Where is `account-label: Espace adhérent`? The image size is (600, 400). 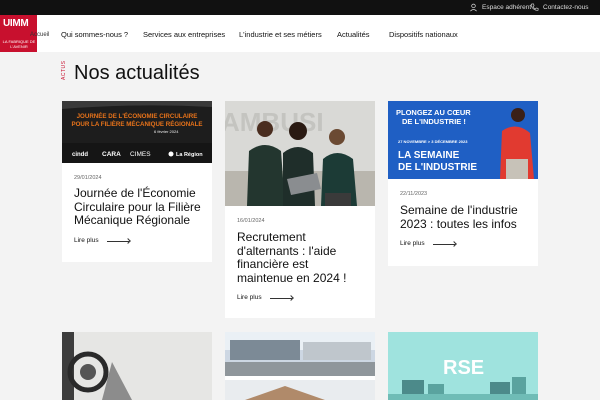
account-label: Espace adhérent is located at coordinates (507, 7).